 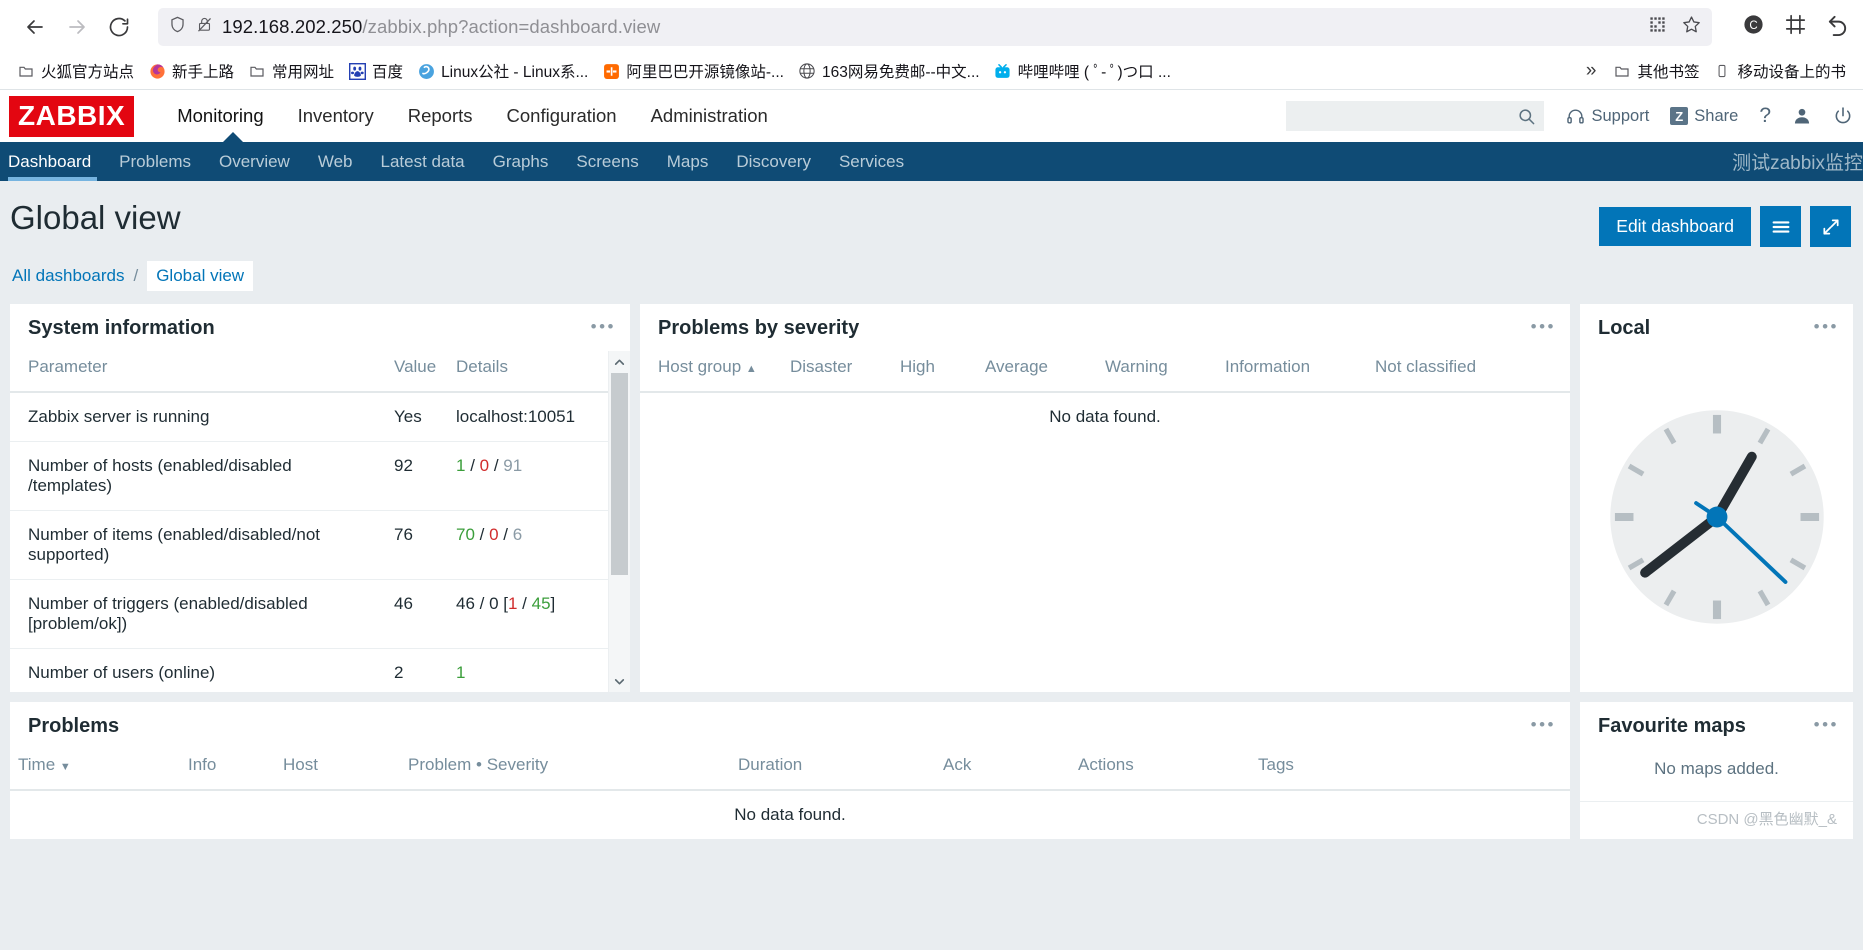 I want to click on expand-arrows-icon, so click(x=1830, y=226).